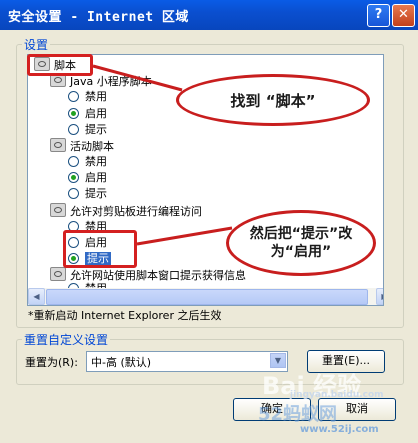  I want to click on watermark-url: jingyan.baidu.com, so click(337, 395).